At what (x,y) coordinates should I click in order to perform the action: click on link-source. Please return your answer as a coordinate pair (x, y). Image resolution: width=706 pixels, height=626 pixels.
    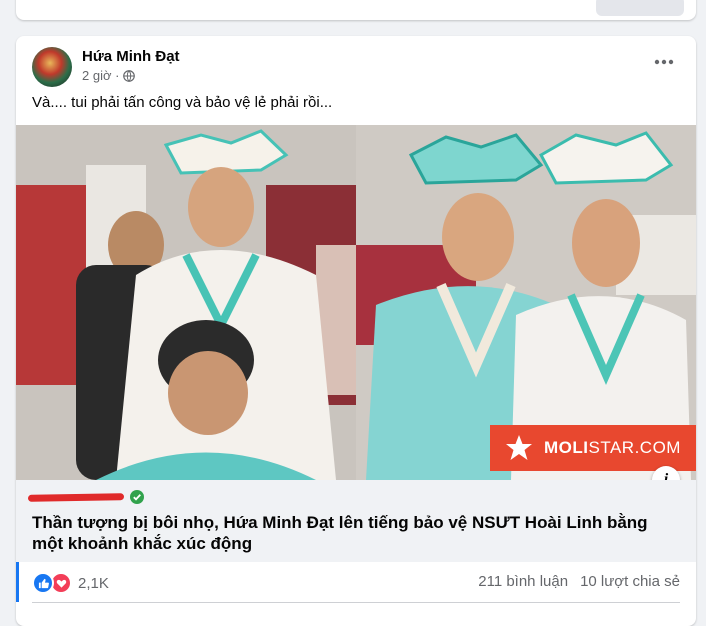
    Looking at the image, I should click on (85, 497).